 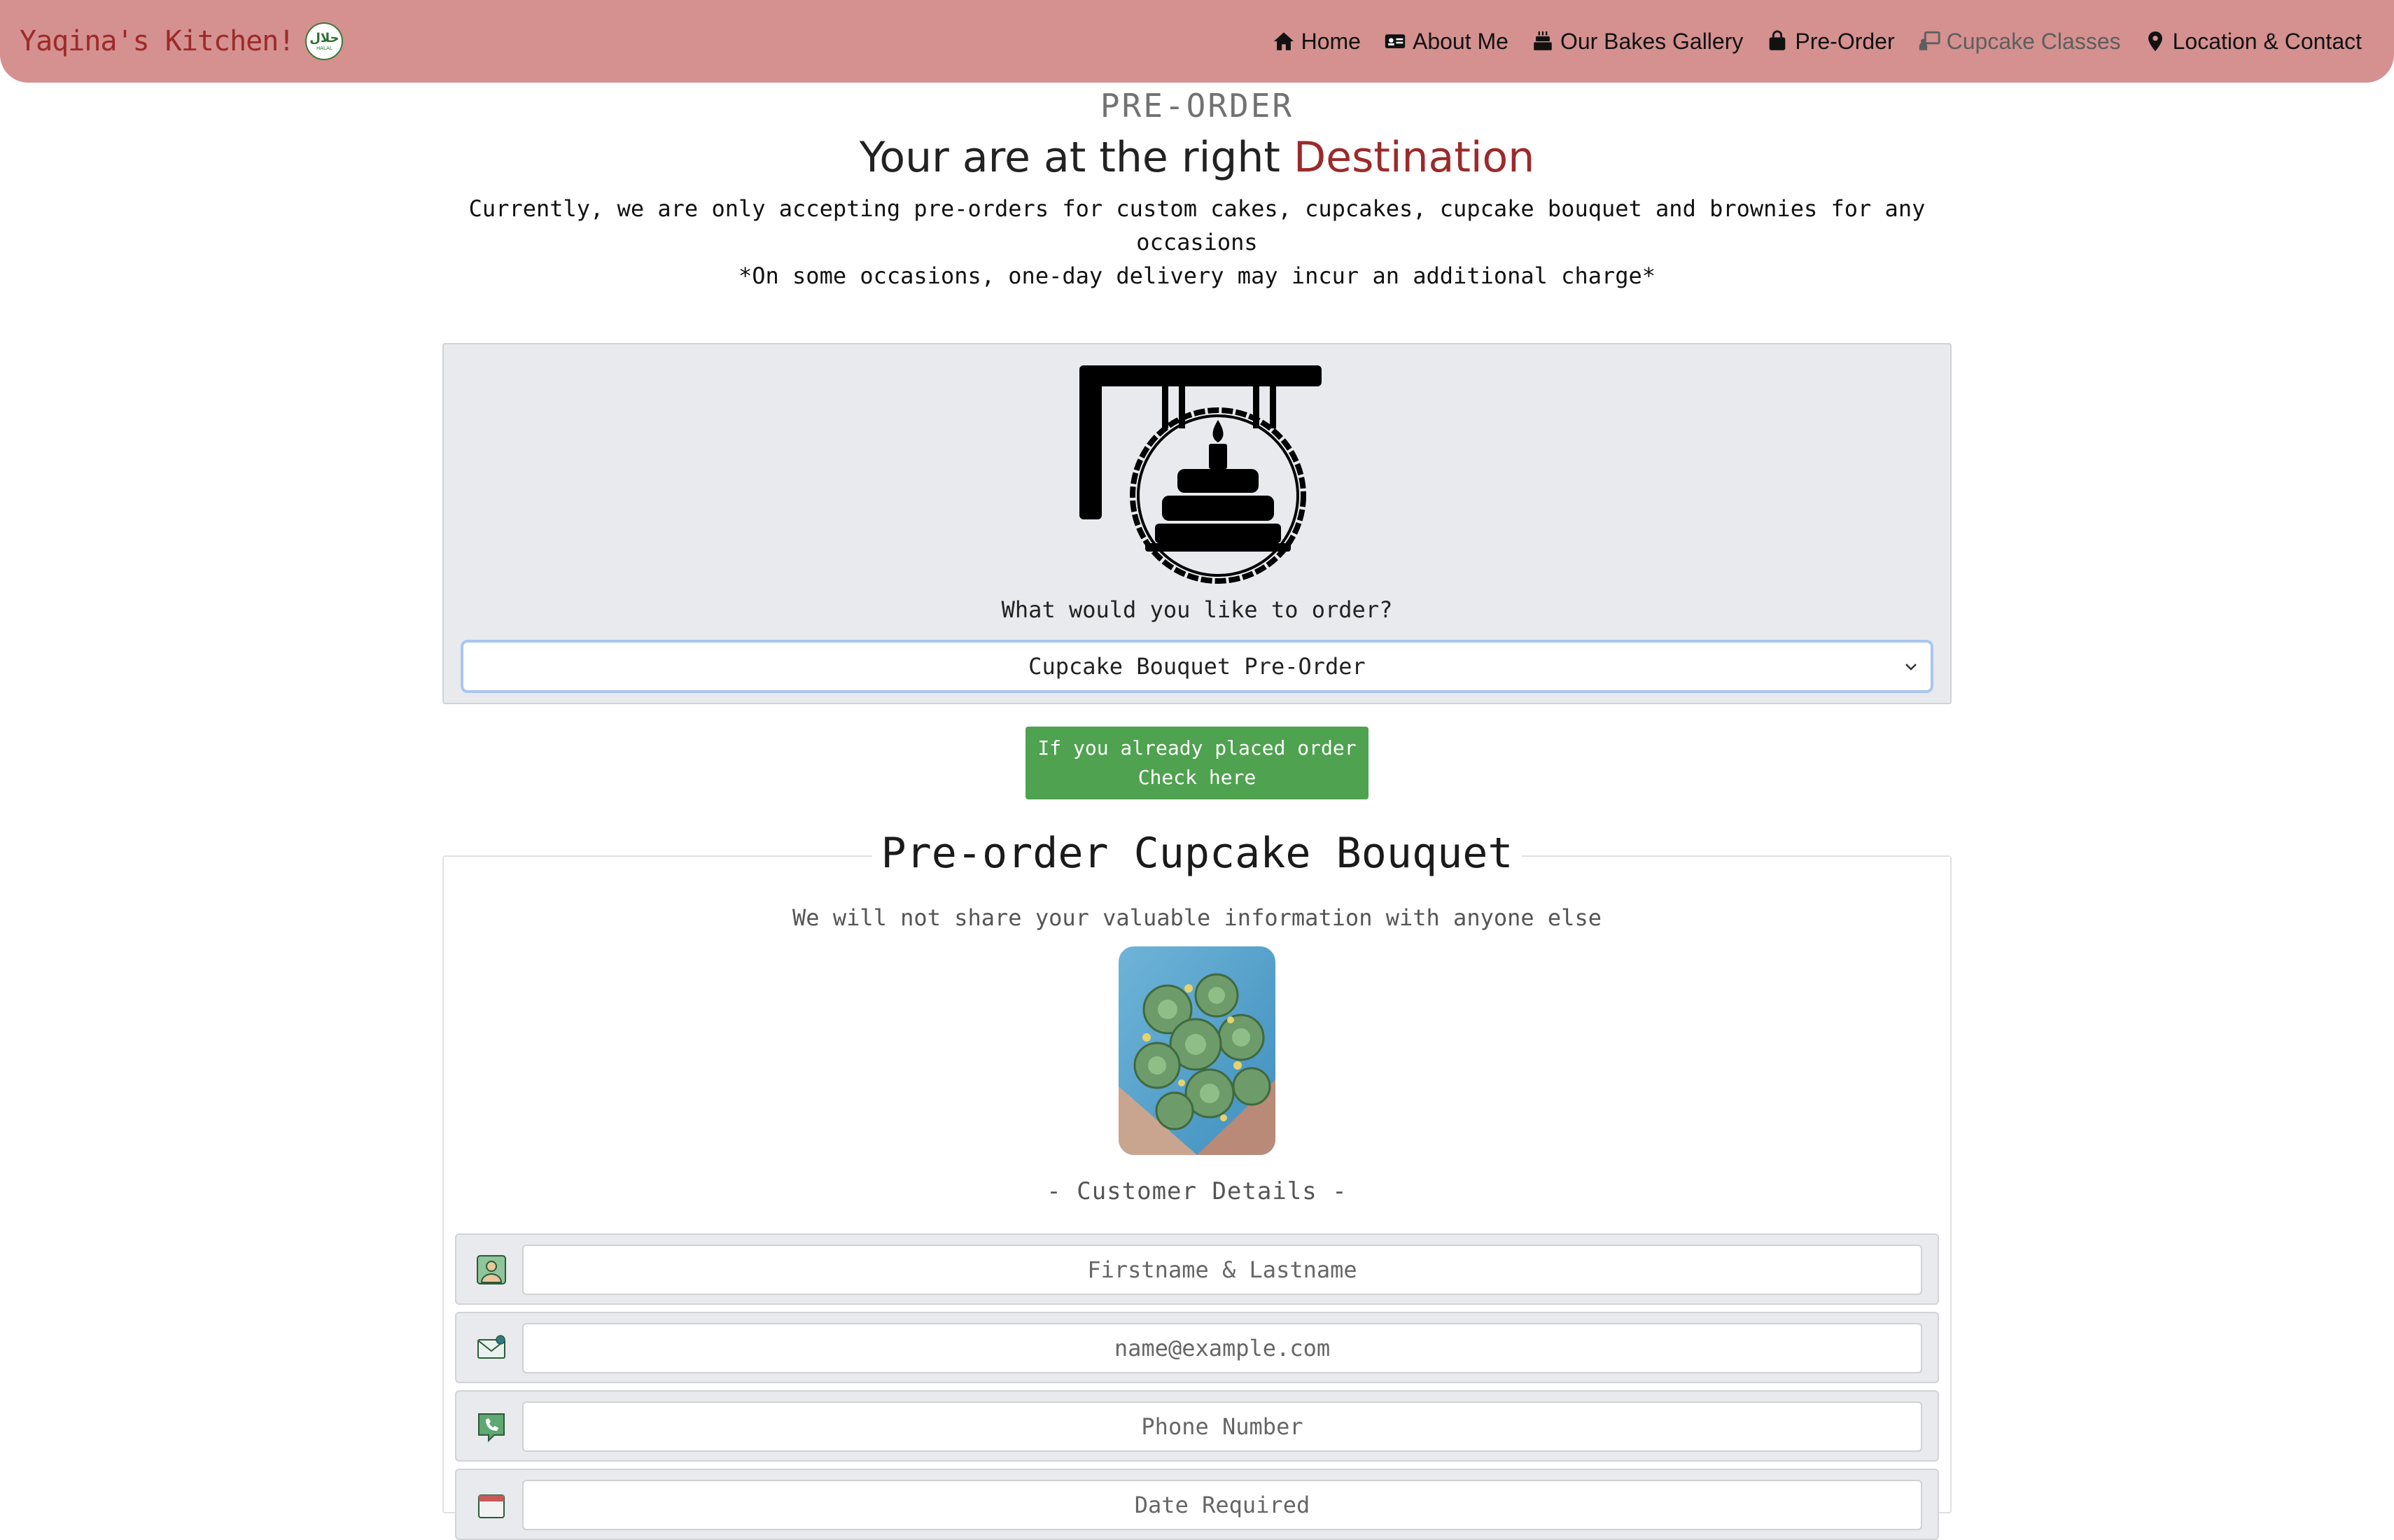 I want to click on nav-preorder: Pre-Order, so click(x=1830, y=41).